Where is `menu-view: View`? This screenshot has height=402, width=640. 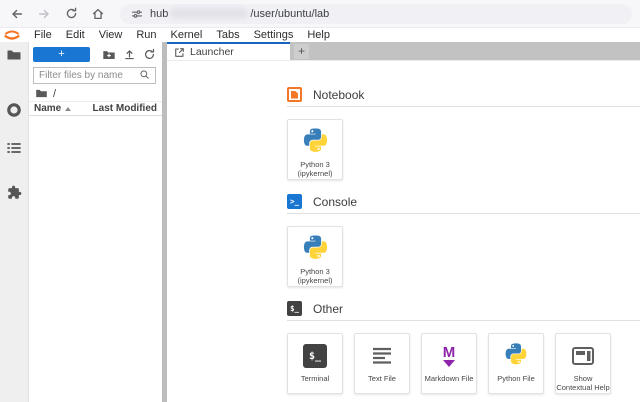 menu-view: View is located at coordinates (111, 35).